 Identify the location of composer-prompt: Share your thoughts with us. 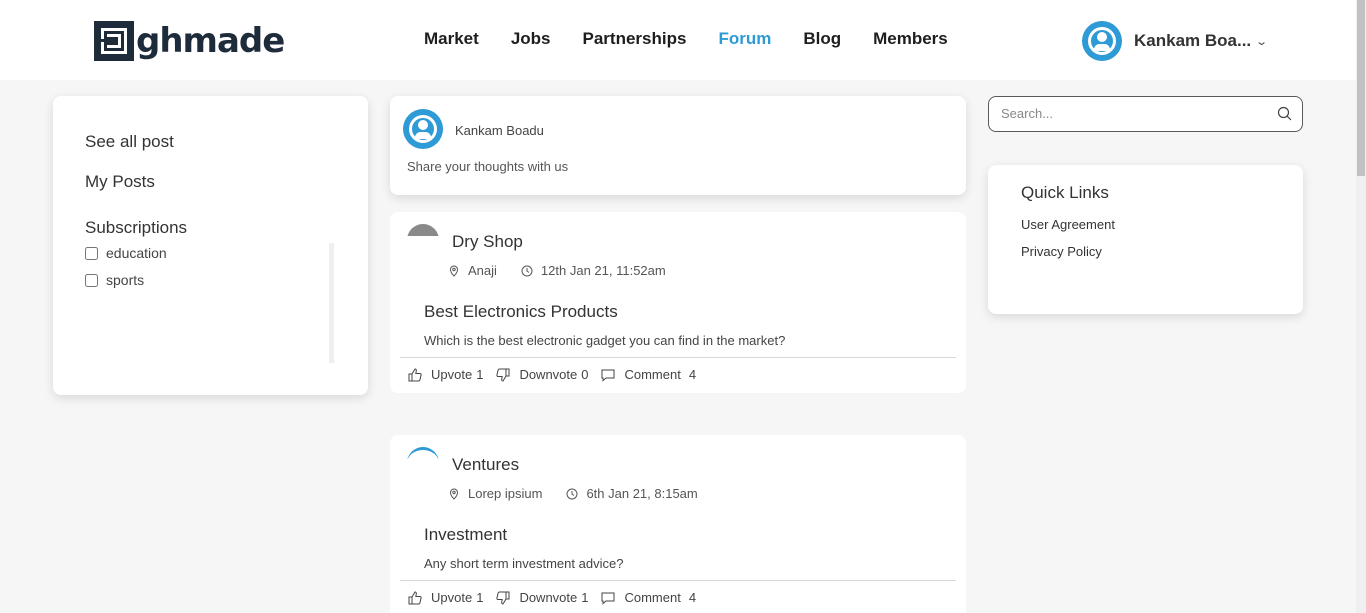
(487, 166).